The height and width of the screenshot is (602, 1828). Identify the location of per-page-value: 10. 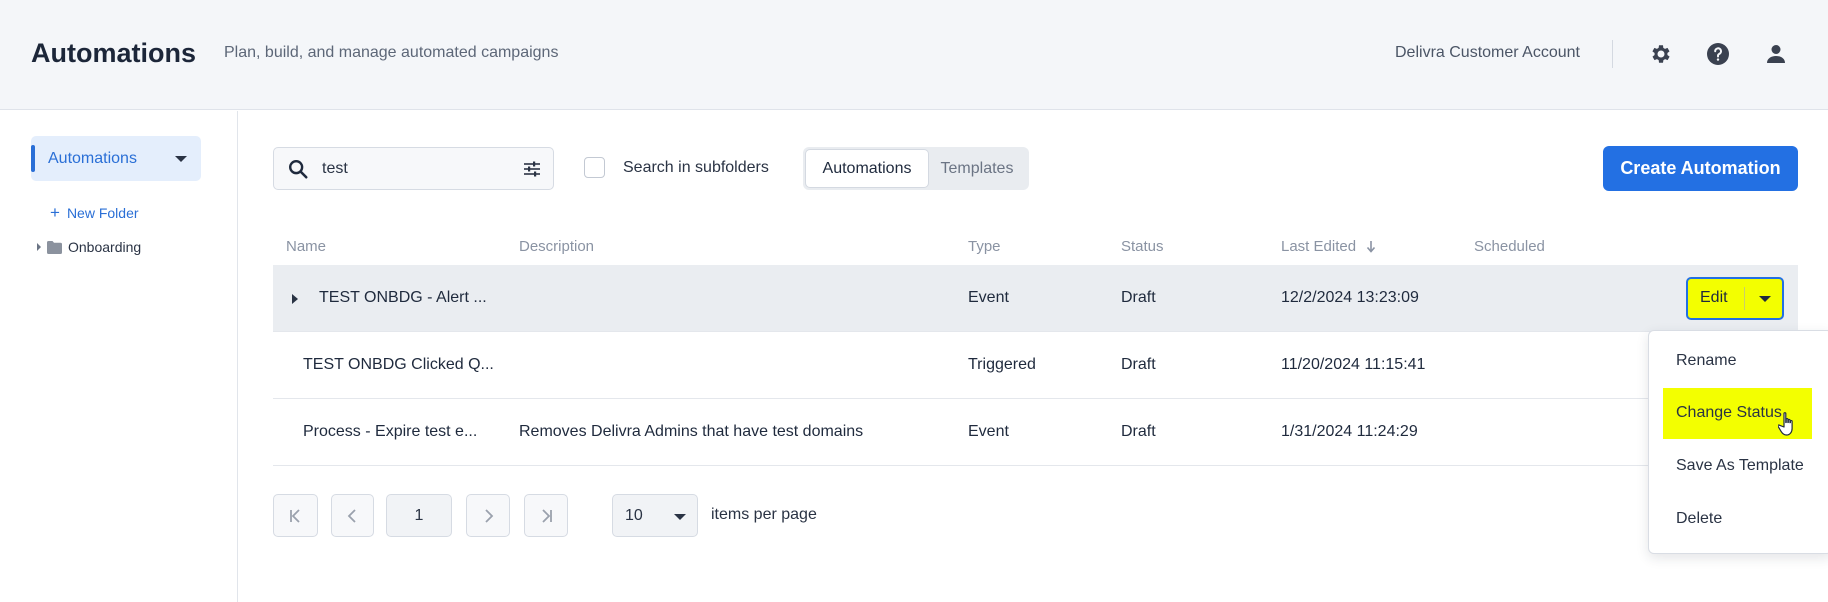
(634, 515).